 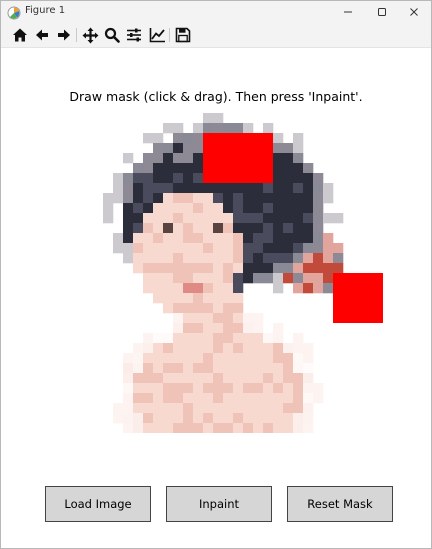 I want to click on back-button, so click(x=42, y=35).